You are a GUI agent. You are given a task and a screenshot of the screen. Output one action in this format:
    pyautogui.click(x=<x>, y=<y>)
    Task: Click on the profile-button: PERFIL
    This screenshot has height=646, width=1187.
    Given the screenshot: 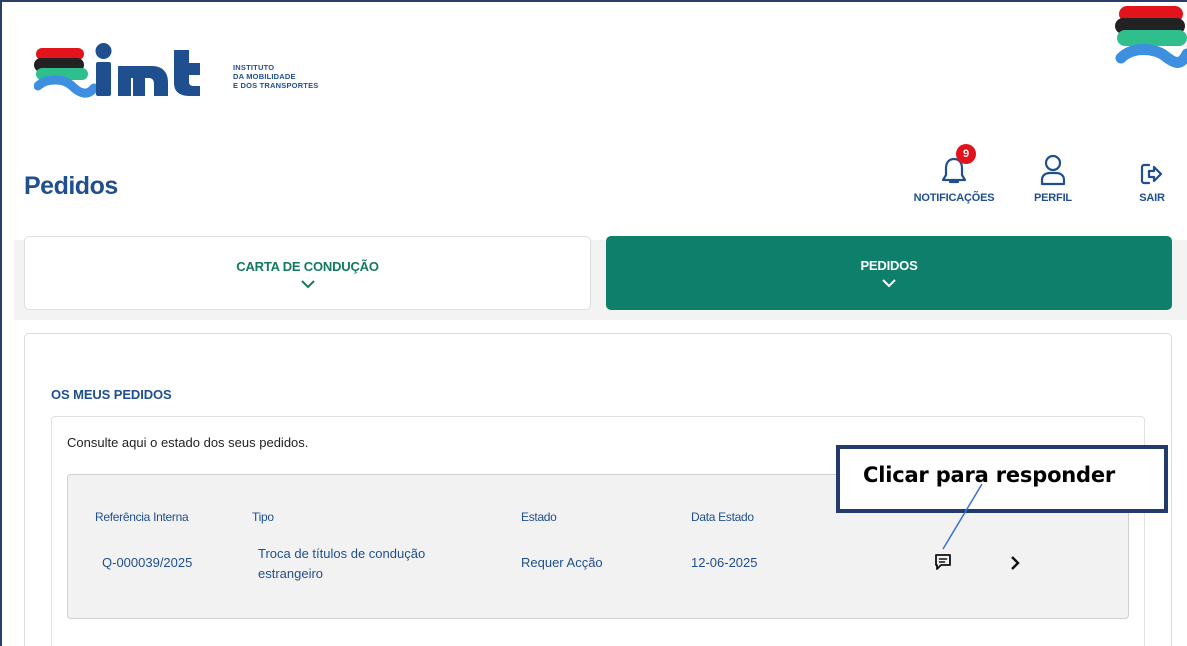 What is the action you would take?
    pyautogui.click(x=1053, y=175)
    